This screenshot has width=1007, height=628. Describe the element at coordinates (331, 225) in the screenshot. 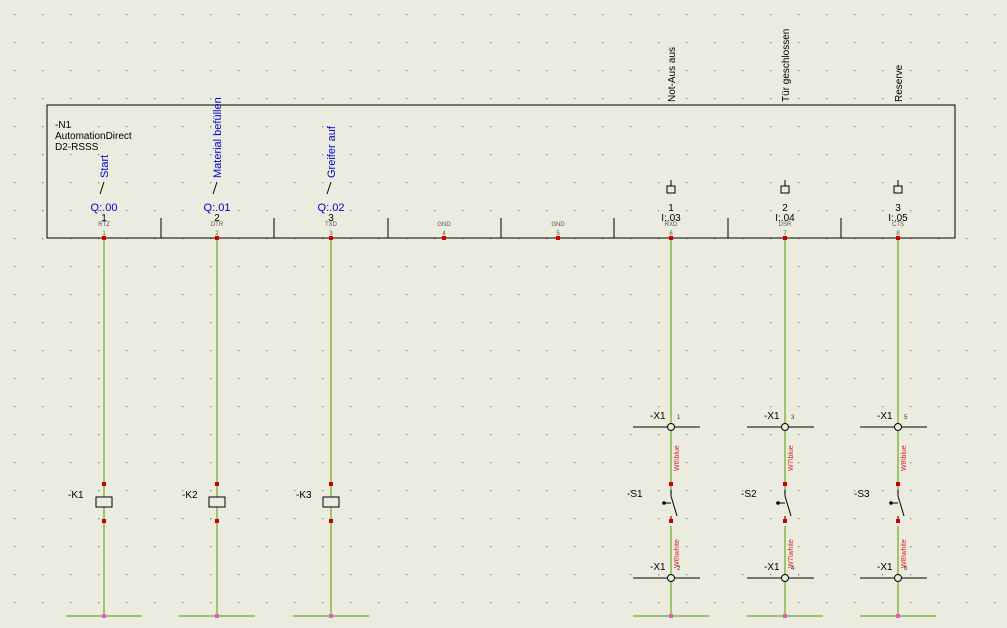

I see `pin-label: TXD` at that location.